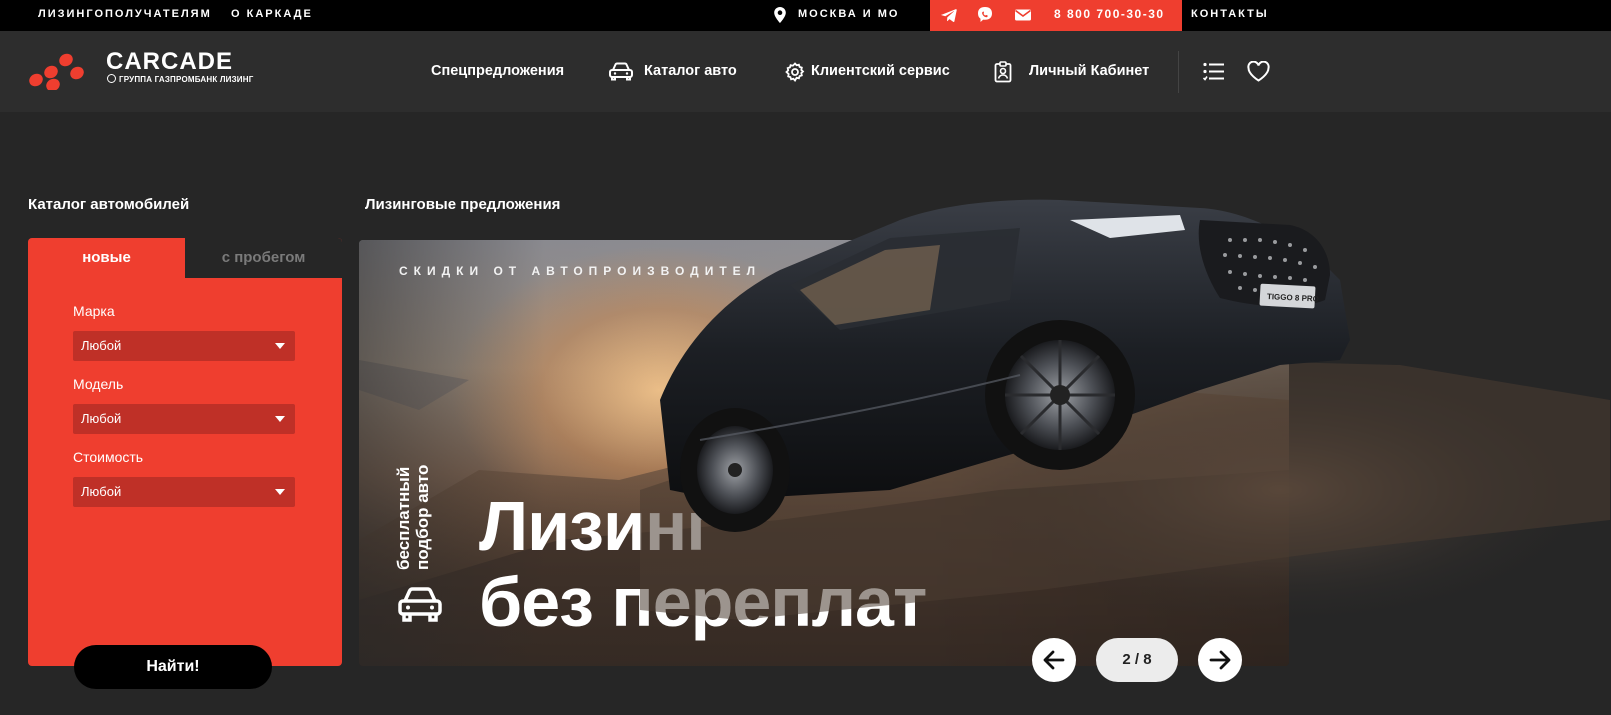  What do you see at coordinates (94, 311) in the screenshot?
I see `brand-label: Марка` at bounding box center [94, 311].